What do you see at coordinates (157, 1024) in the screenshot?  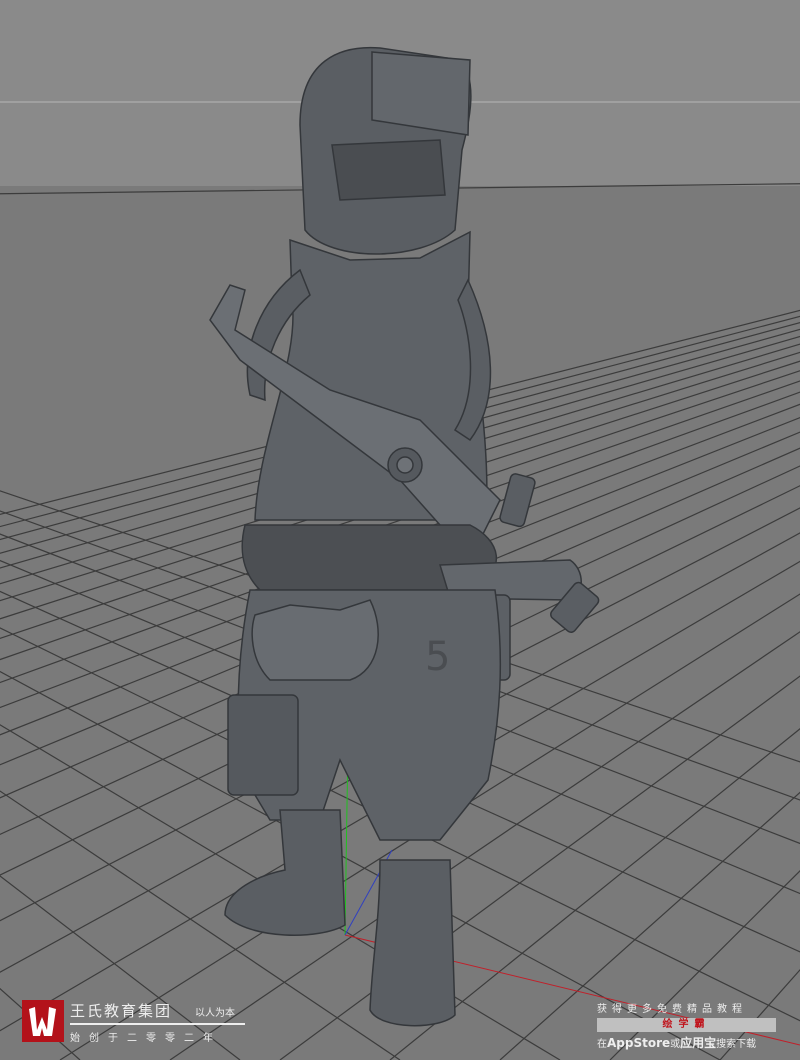 I see `watermark-divider` at bounding box center [157, 1024].